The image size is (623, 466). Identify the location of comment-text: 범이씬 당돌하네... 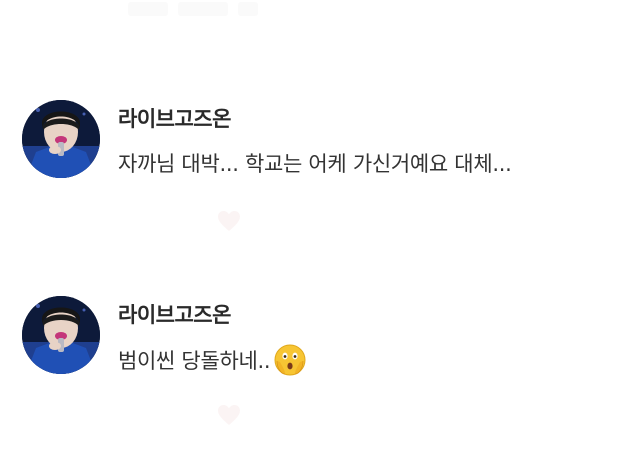
(212, 360).